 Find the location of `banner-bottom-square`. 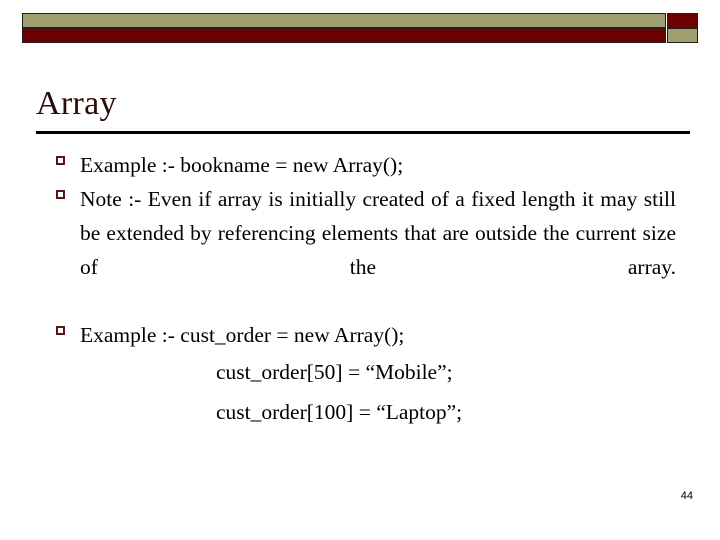

banner-bottom-square is located at coordinates (682, 35).